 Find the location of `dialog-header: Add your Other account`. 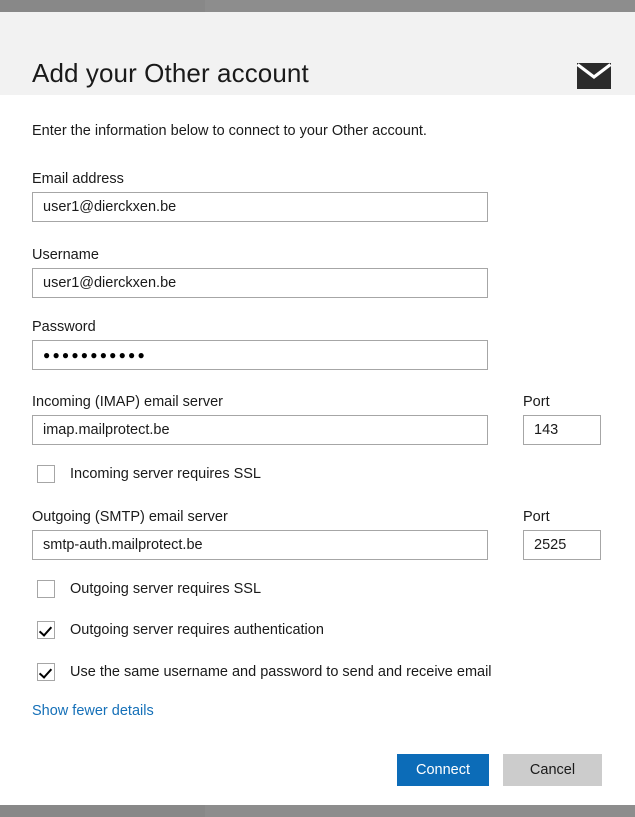

dialog-header: Add your Other account is located at coordinates (317, 53).